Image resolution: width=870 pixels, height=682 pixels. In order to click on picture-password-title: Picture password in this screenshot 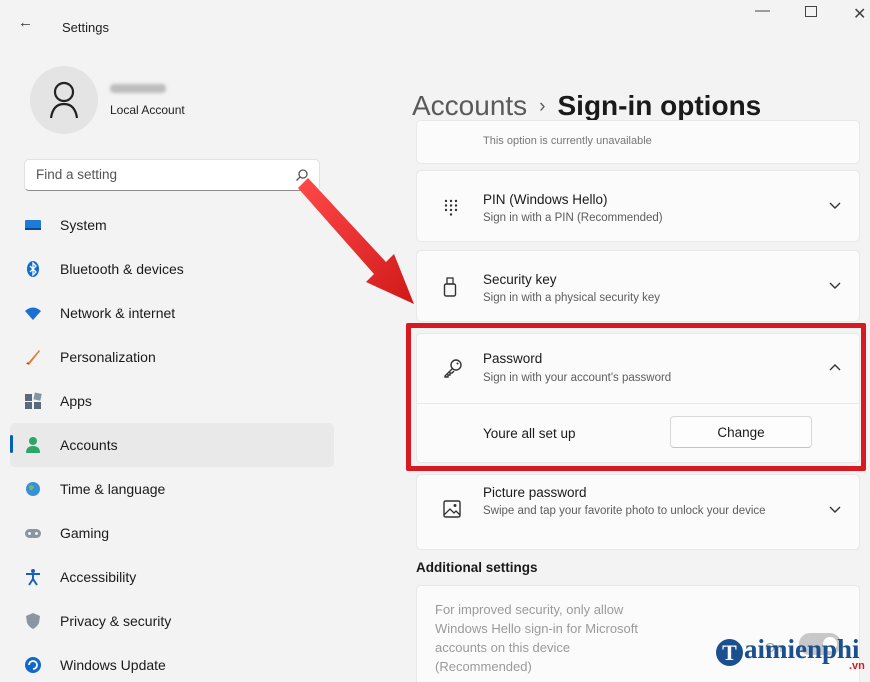, I will do `click(535, 492)`.